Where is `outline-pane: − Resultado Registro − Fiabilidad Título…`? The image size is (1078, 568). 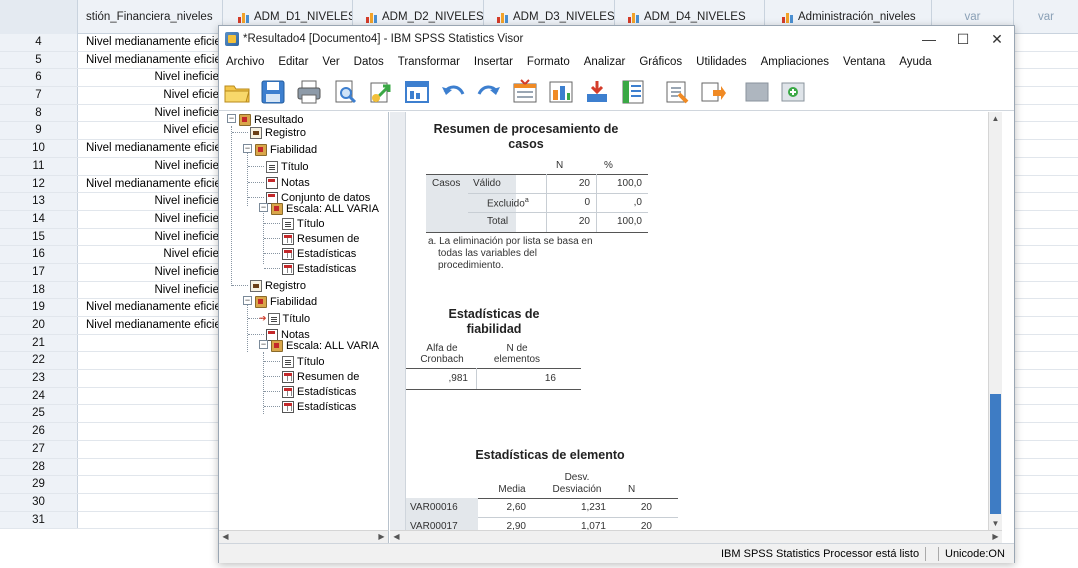
outline-pane: − Resultado Registro − Fiabilidad Título… is located at coordinates (304, 321).